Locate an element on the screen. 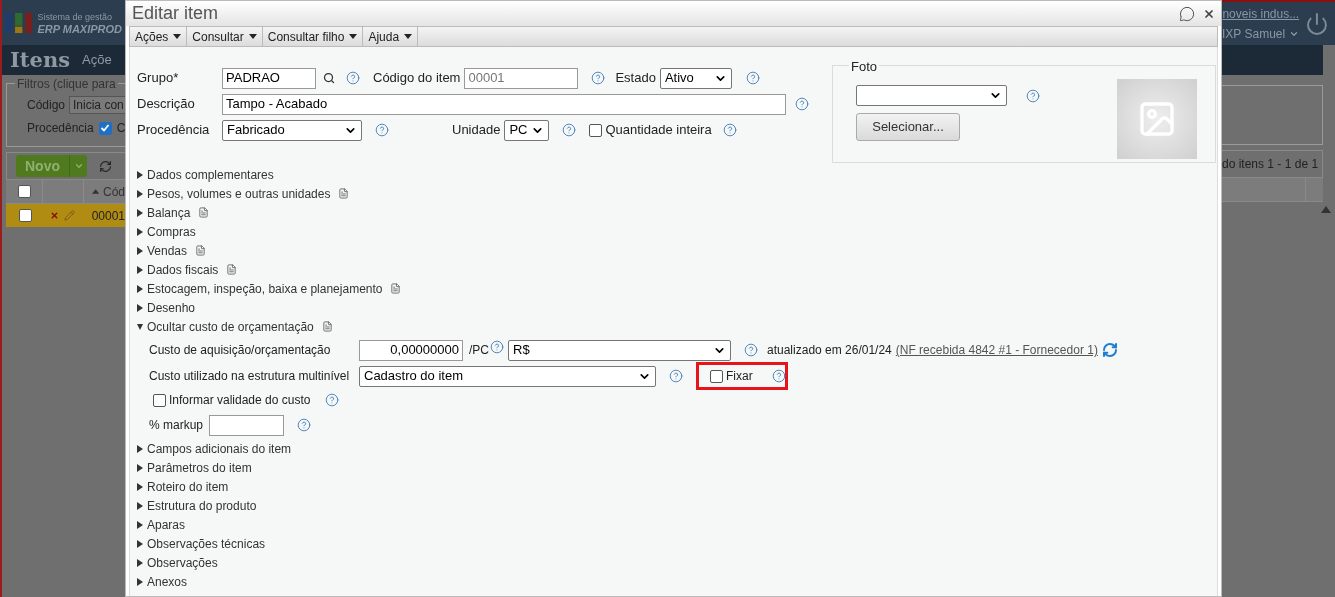 The image size is (1335, 597). section-toggle: Dados complementares is located at coordinates (210, 174).